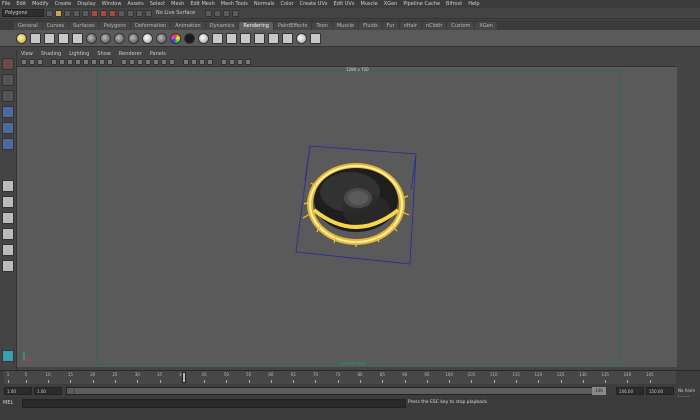 The width and height of the screenshot is (700, 420). Describe the element at coordinates (79, 54) in the screenshot. I see `panel-menu-lighting: Lighting` at that location.